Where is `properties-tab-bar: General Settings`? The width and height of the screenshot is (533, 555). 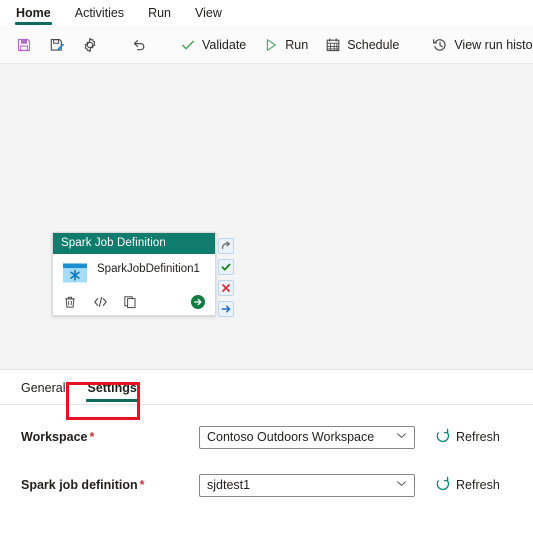
properties-tab-bar: General Settings is located at coordinates (266, 387).